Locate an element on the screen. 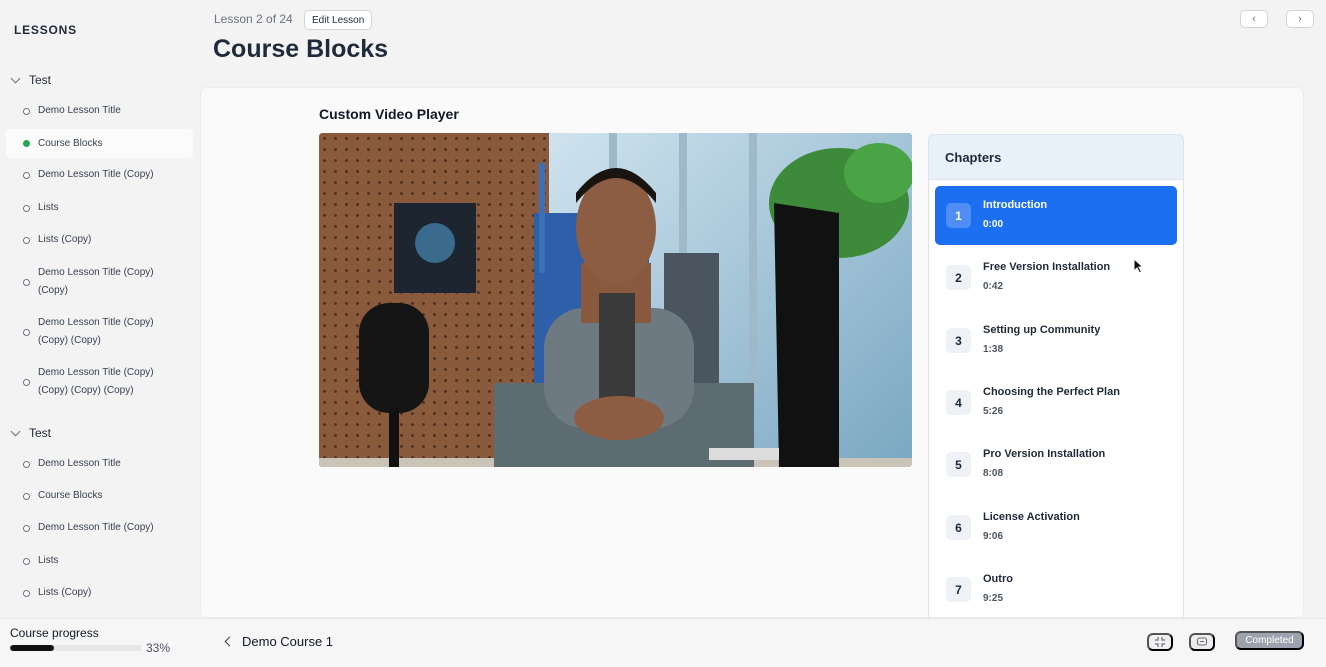 The image size is (1326, 667). chevron-left-icon: ‹ is located at coordinates (1254, 19).